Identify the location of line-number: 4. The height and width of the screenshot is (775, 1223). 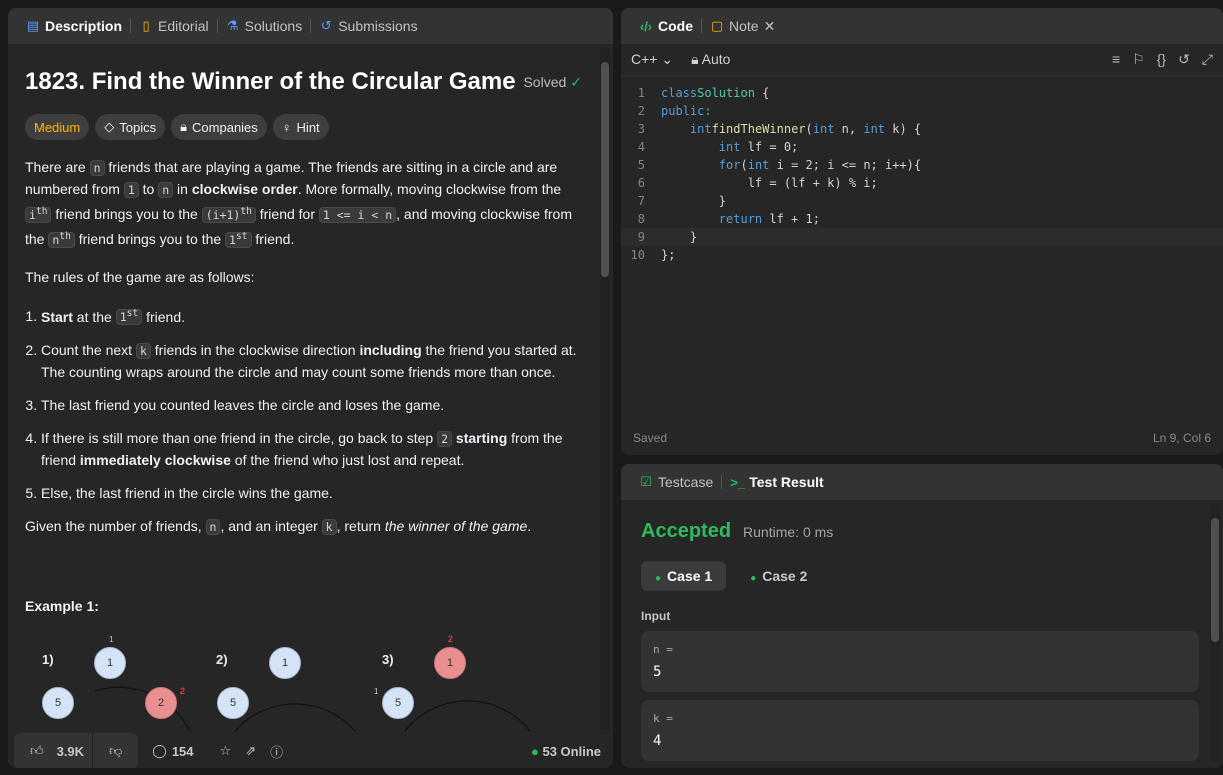
(641, 147).